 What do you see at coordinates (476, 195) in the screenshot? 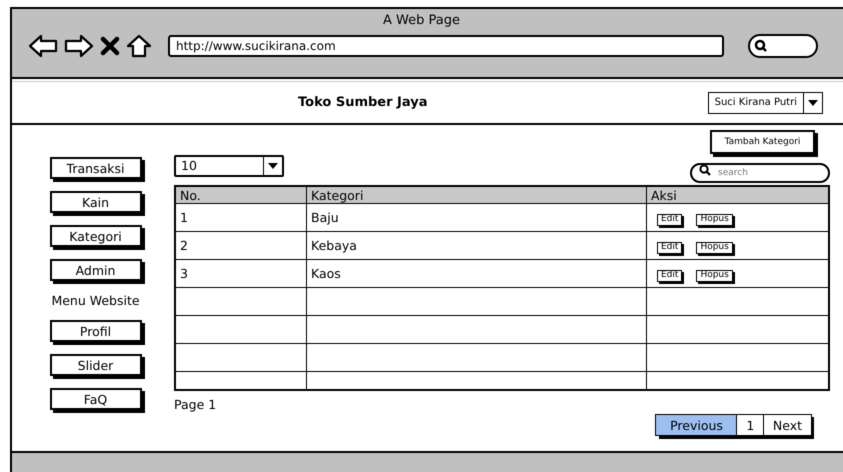
I see `column-header: Kategori` at bounding box center [476, 195].